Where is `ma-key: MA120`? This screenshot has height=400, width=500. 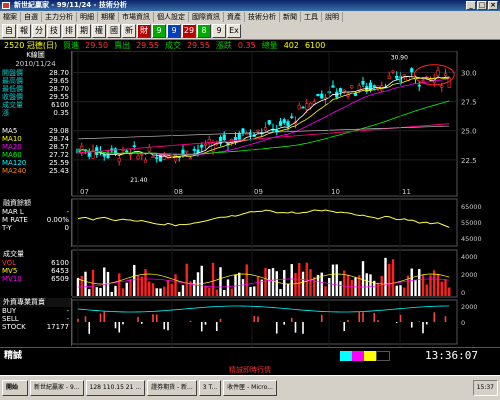
ma-key: MA120 is located at coordinates (14, 163).